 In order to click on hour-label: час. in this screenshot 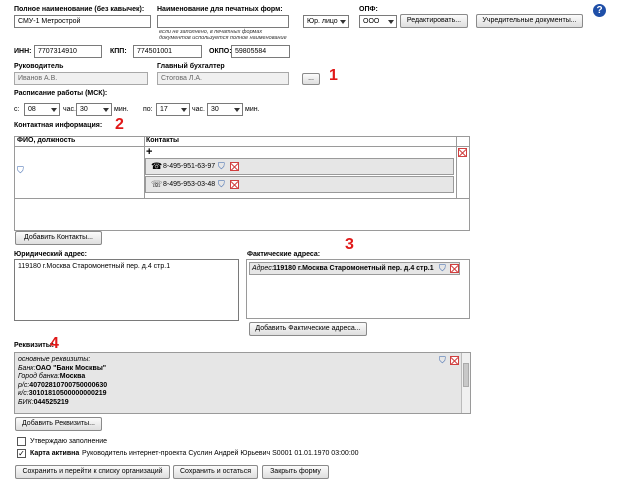, I will do `click(69, 109)`.